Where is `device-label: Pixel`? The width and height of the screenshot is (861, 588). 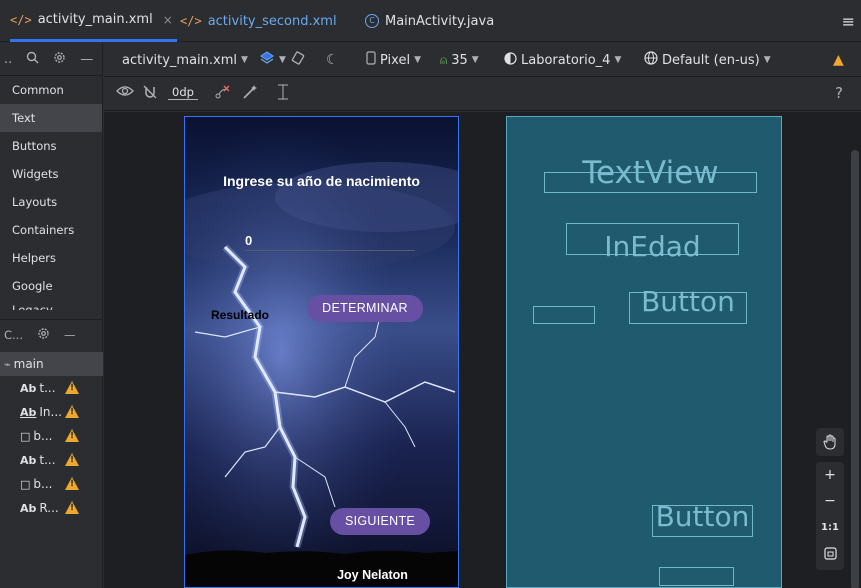
device-label: Pixel is located at coordinates (395, 60).